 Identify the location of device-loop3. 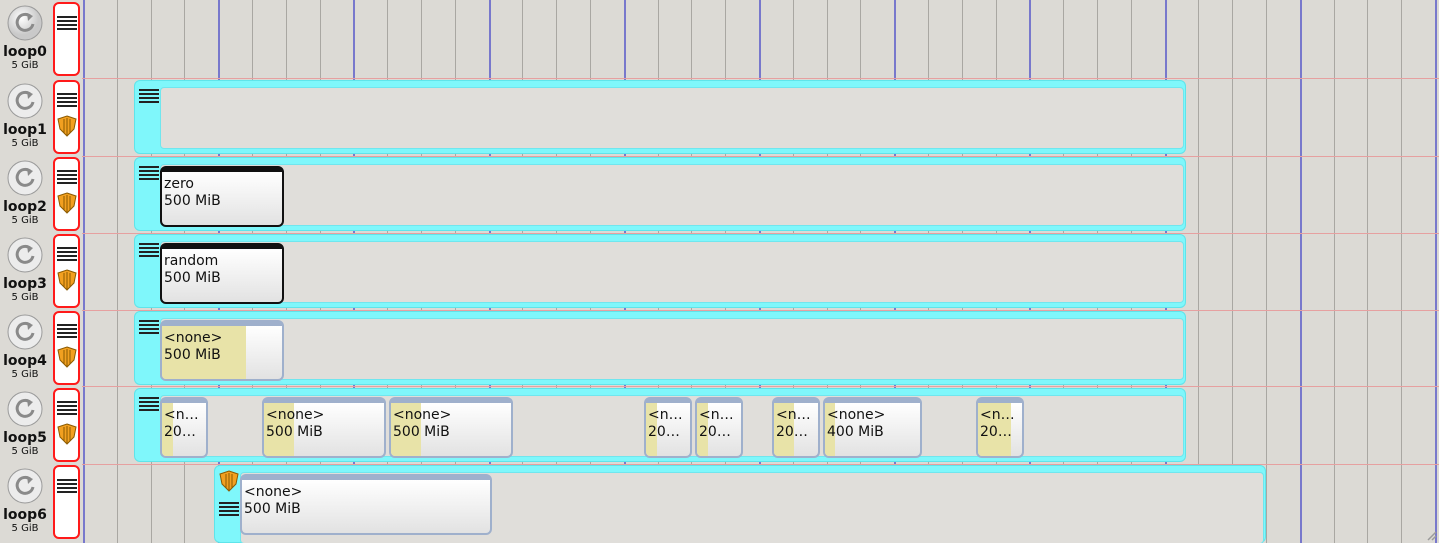
(66, 271).